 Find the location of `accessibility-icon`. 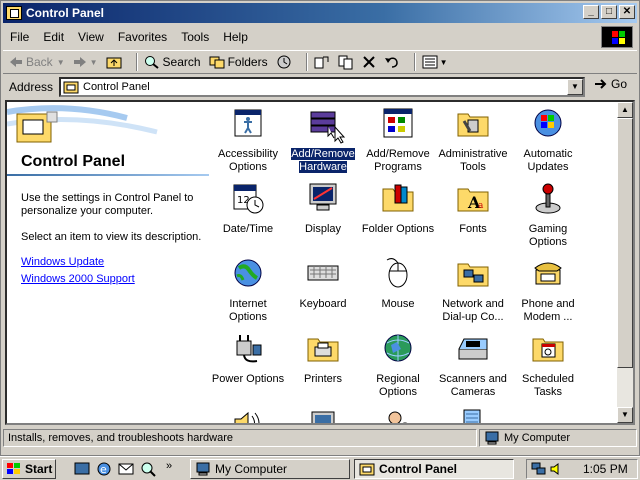

accessibility-icon is located at coordinates (248, 123).